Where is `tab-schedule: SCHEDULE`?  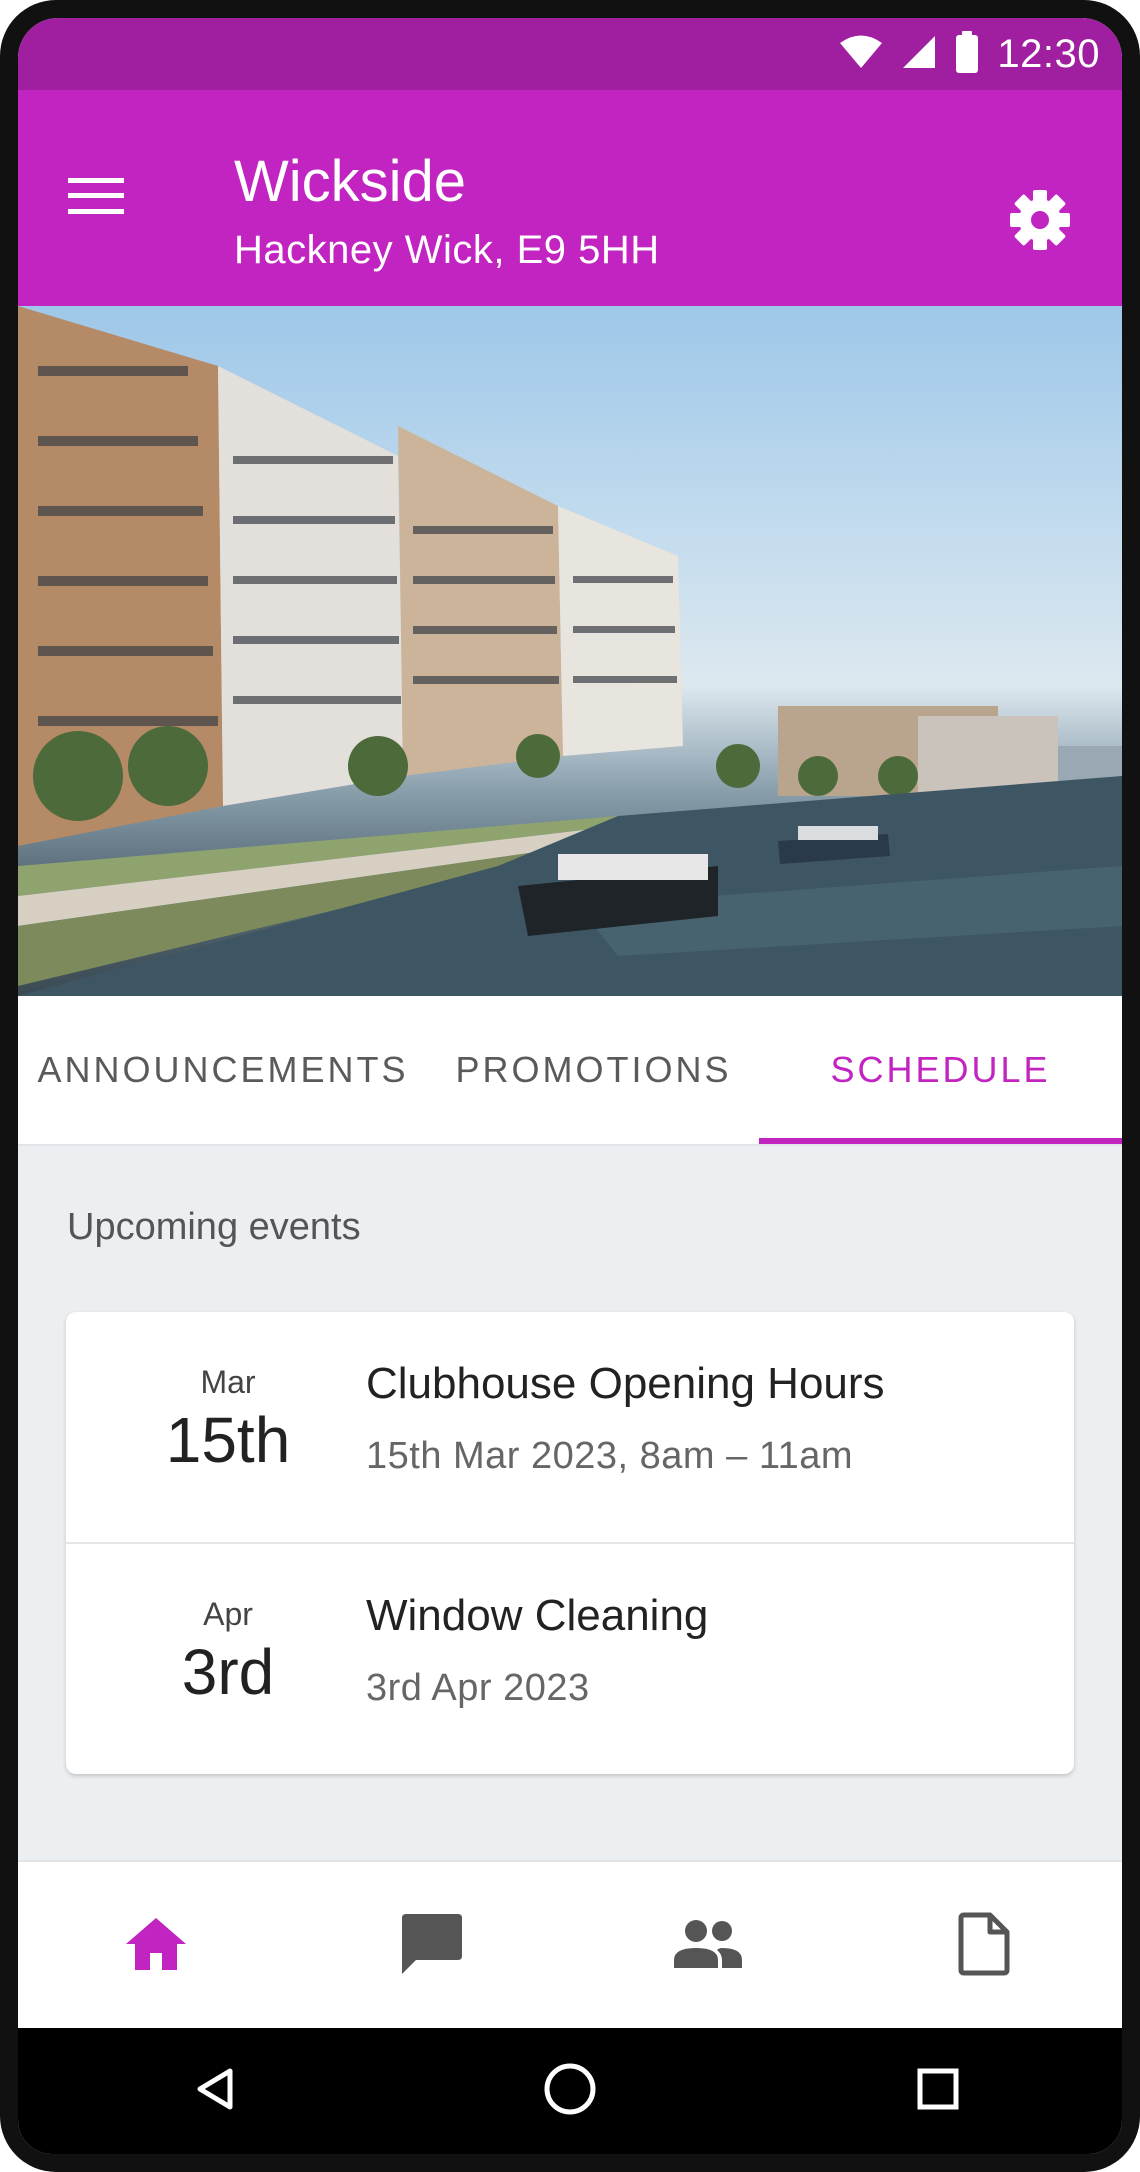
tab-schedule: SCHEDULE is located at coordinates (940, 1070).